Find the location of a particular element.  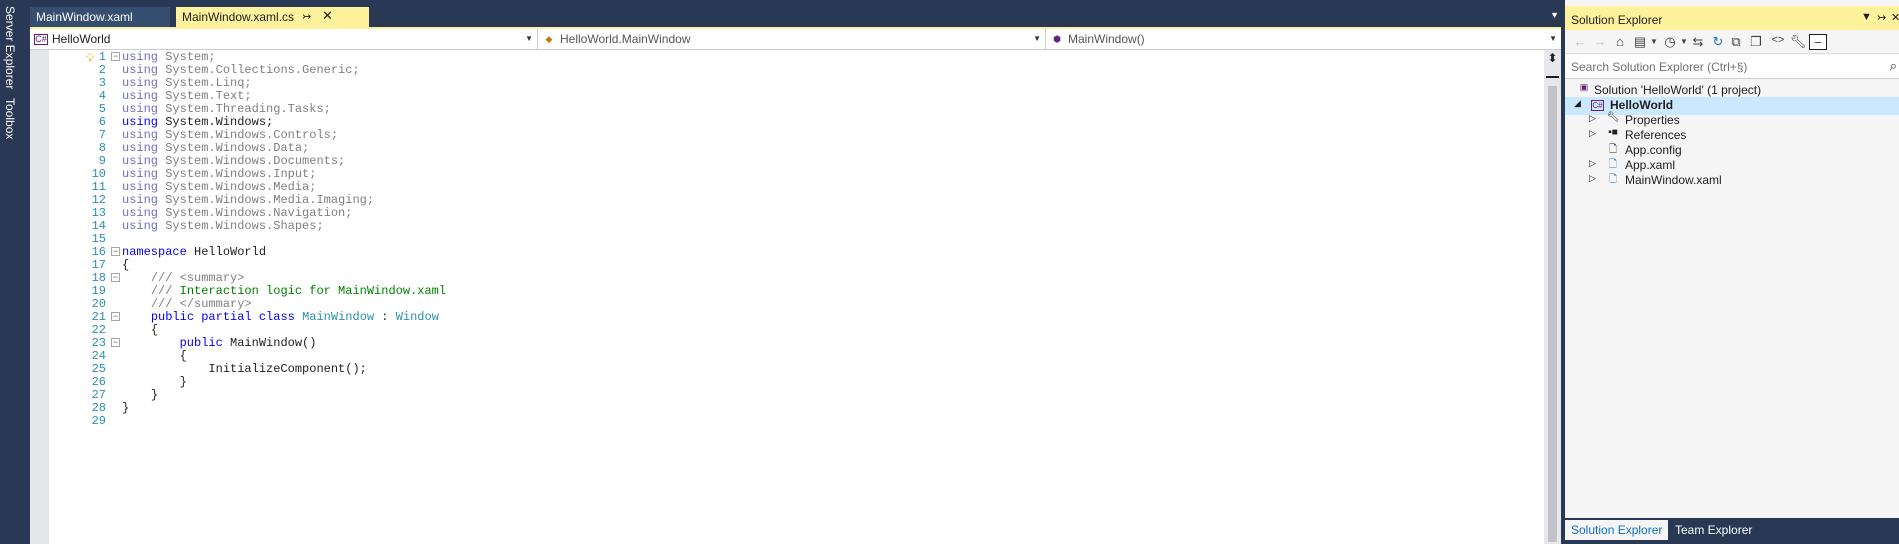

solution-explorer-search: Search Solution Explorer (Ctrl+§) ⌕ is located at coordinates (1732, 67).